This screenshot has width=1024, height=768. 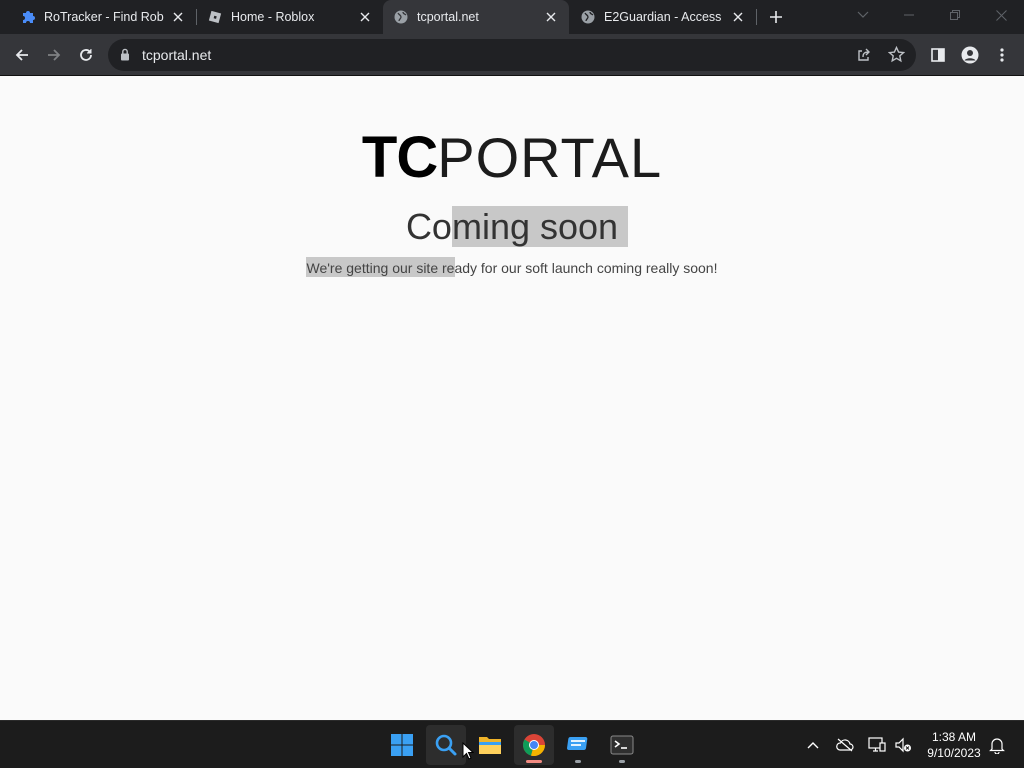 What do you see at coordinates (970, 55) in the screenshot?
I see `profile-icon` at bounding box center [970, 55].